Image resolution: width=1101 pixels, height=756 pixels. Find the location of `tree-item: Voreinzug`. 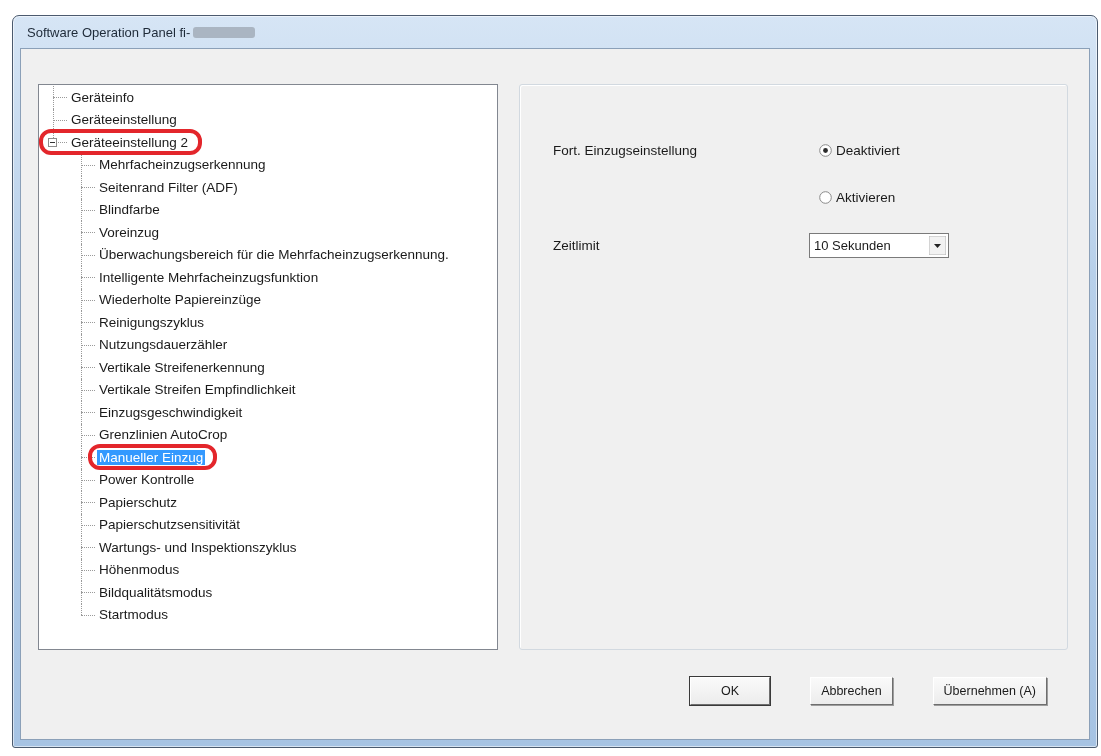

tree-item: Voreinzug is located at coordinates (129, 232).